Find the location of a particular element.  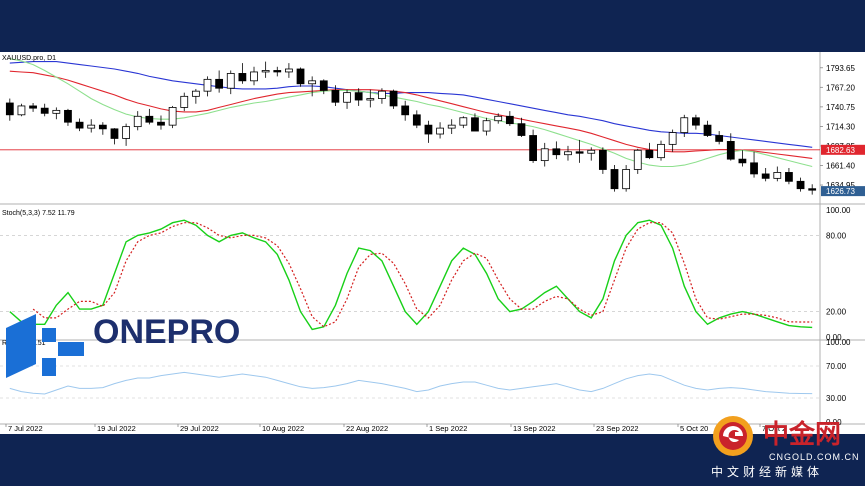

onepro-logo-icon is located at coordinates (45, 346).